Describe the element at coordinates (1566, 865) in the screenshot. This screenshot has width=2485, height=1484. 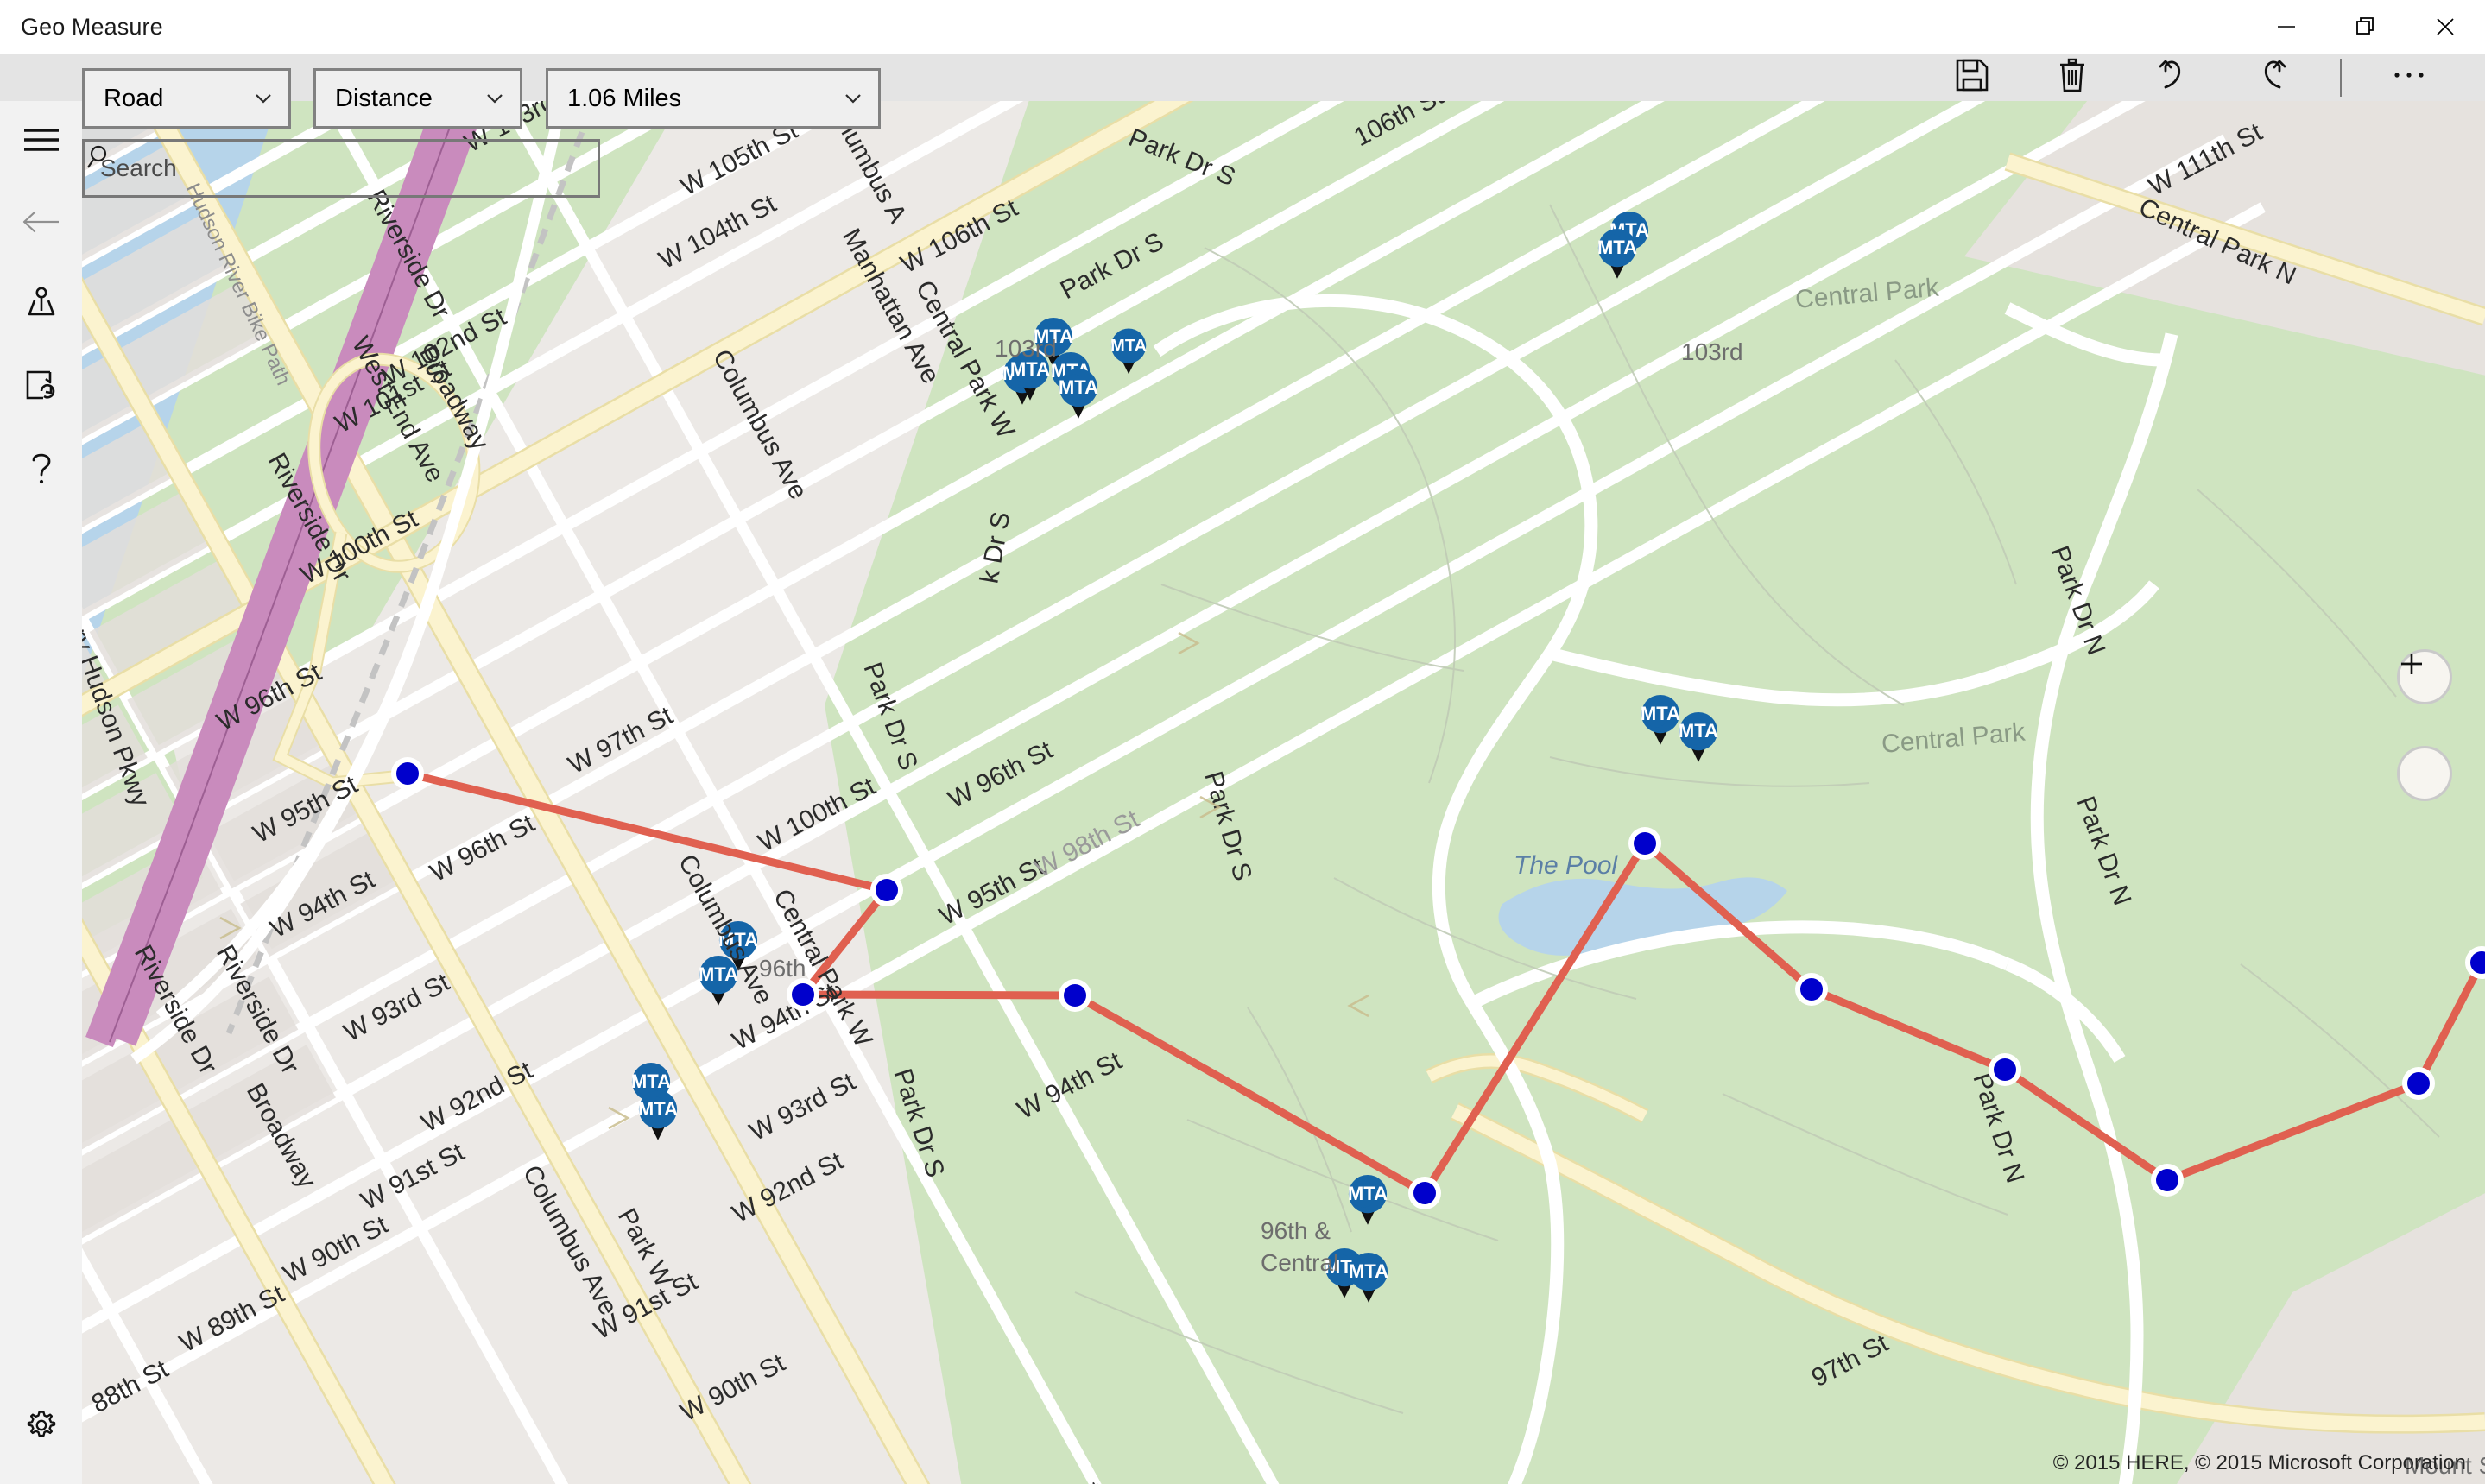
I see `svg-text: The Pool` at that location.